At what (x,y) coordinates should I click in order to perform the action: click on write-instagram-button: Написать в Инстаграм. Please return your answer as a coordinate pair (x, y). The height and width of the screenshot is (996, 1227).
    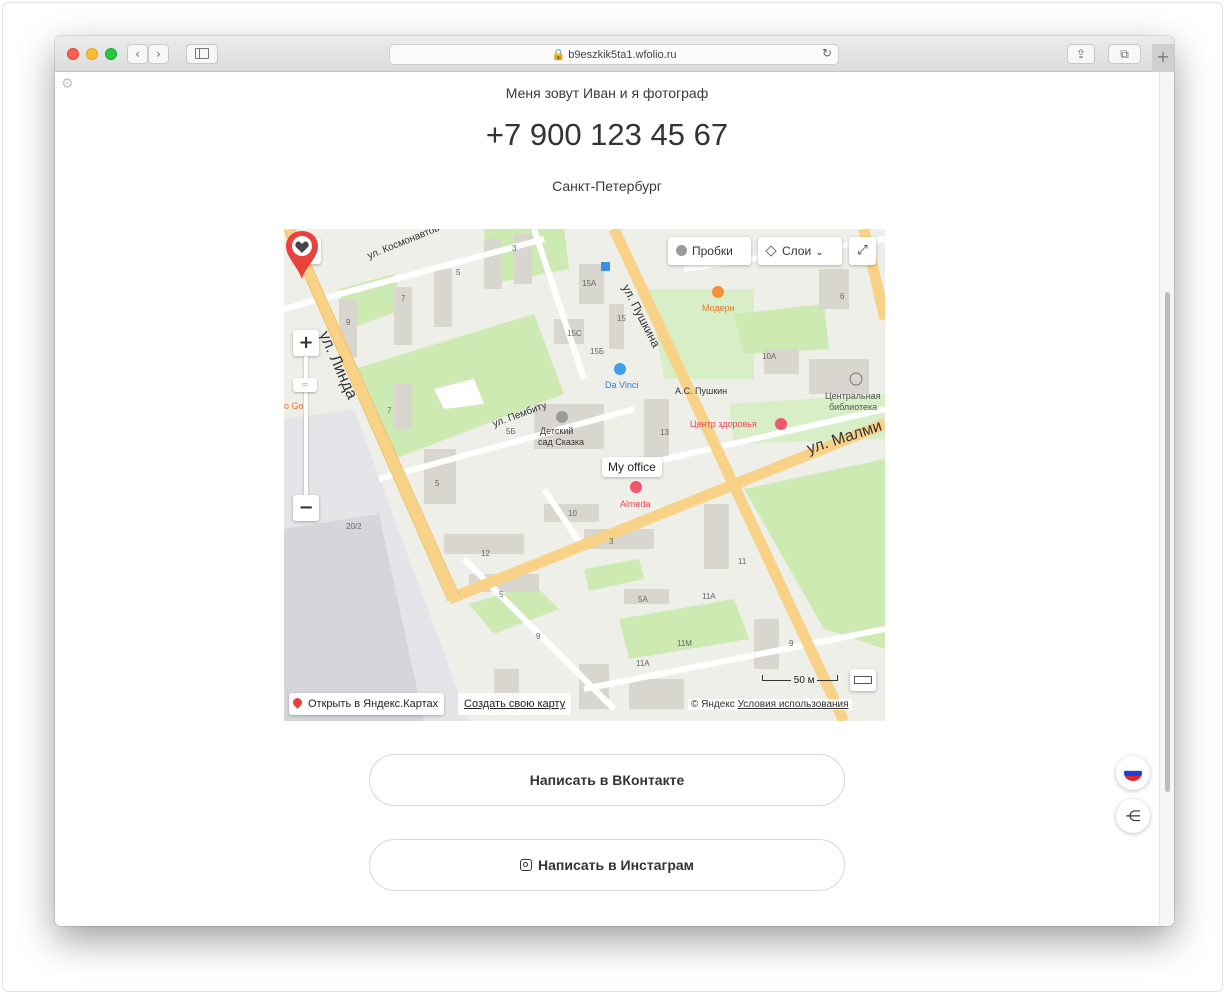
    Looking at the image, I should click on (607, 865).